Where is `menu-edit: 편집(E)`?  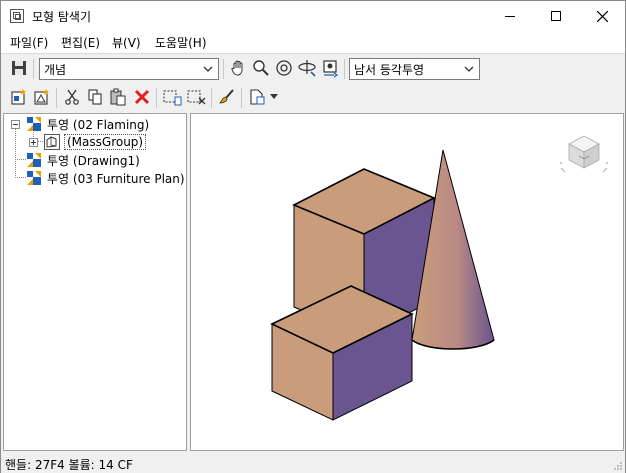
menu-edit: 편집(E) is located at coordinates (80, 42).